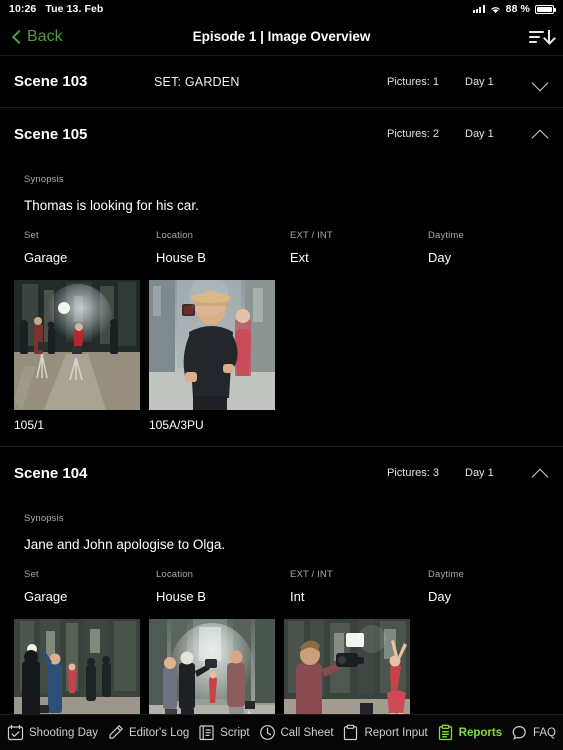 The width and height of the screenshot is (563, 750). Describe the element at coordinates (115, 733) in the screenshot. I see `pencil-icon` at that location.